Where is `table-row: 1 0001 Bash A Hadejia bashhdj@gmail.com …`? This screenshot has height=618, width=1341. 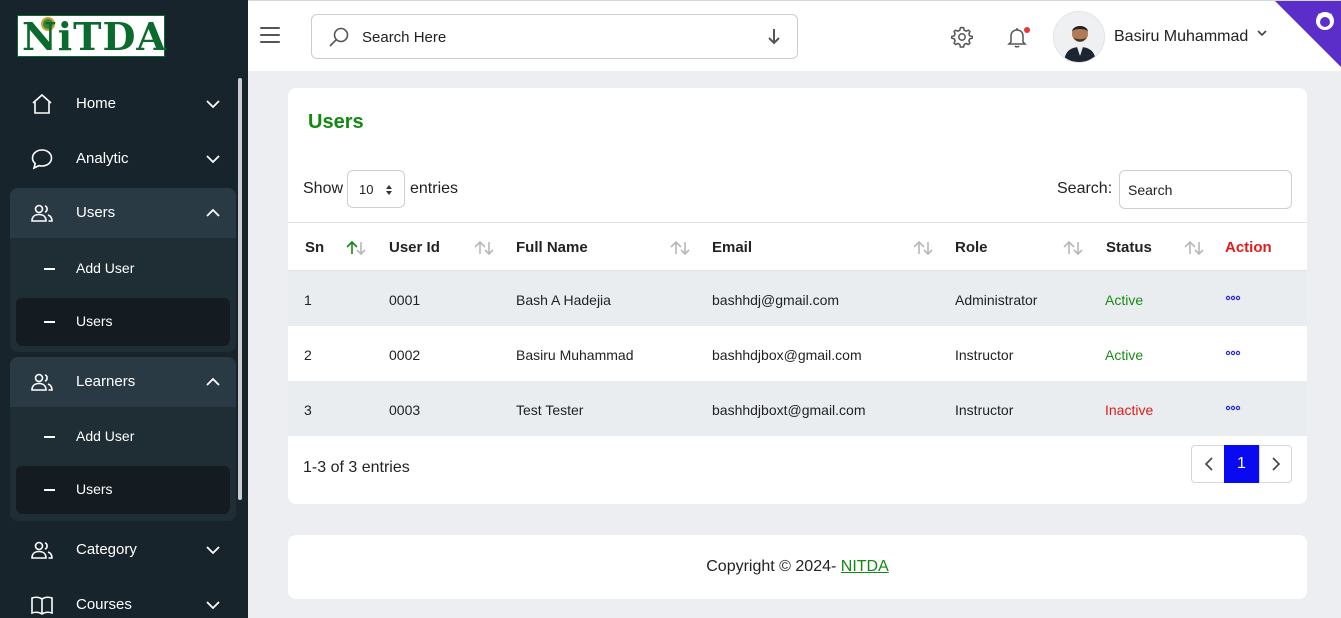
table-row: 1 0001 Bash A Hadejia bashhdj@gmail.com … is located at coordinates (797, 298).